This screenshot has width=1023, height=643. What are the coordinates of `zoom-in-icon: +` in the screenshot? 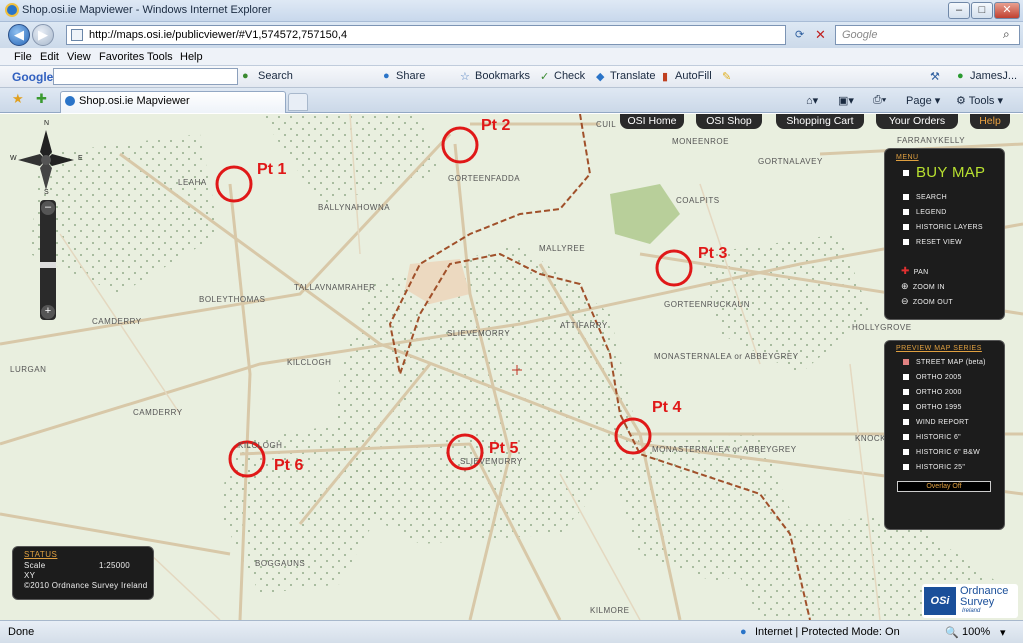 It's located at (48, 312).